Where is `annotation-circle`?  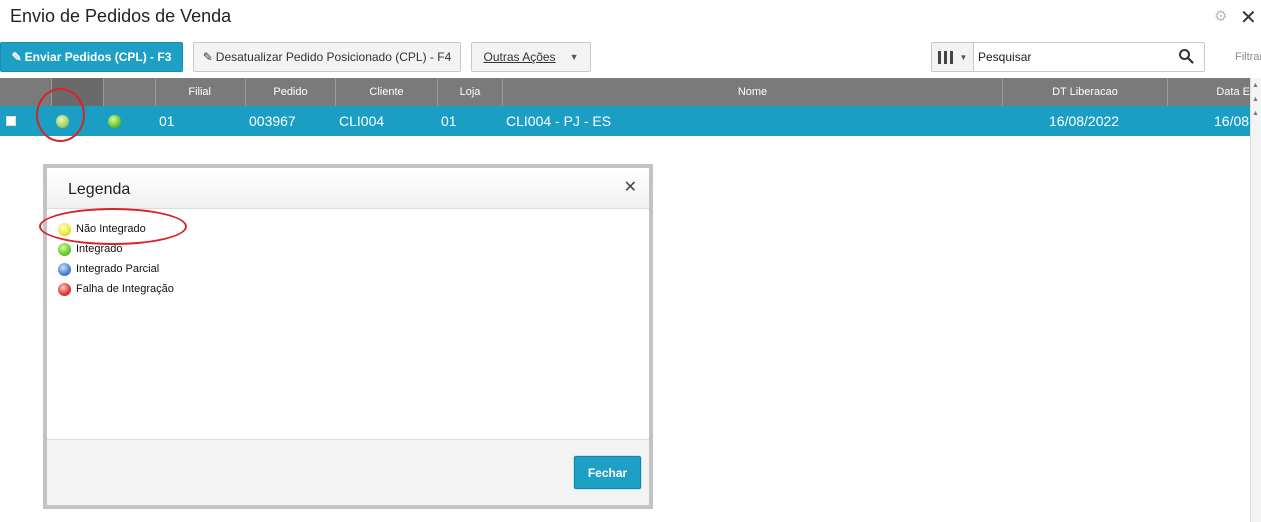 annotation-circle is located at coordinates (60, 115).